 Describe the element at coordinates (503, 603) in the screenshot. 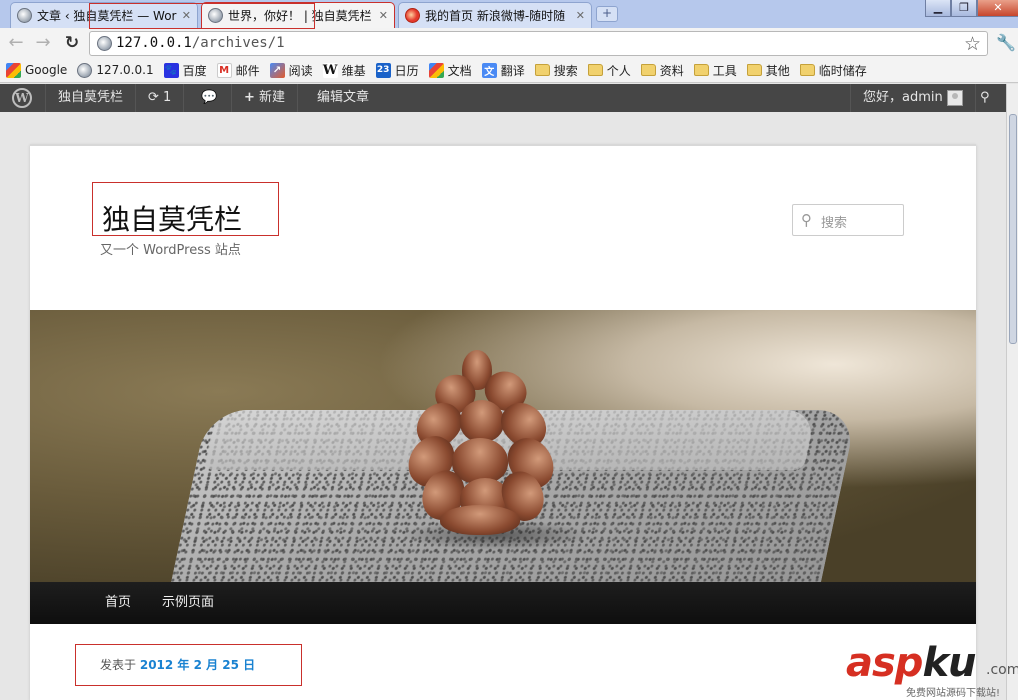

I see `main-navigation: 首页 示例页面` at that location.